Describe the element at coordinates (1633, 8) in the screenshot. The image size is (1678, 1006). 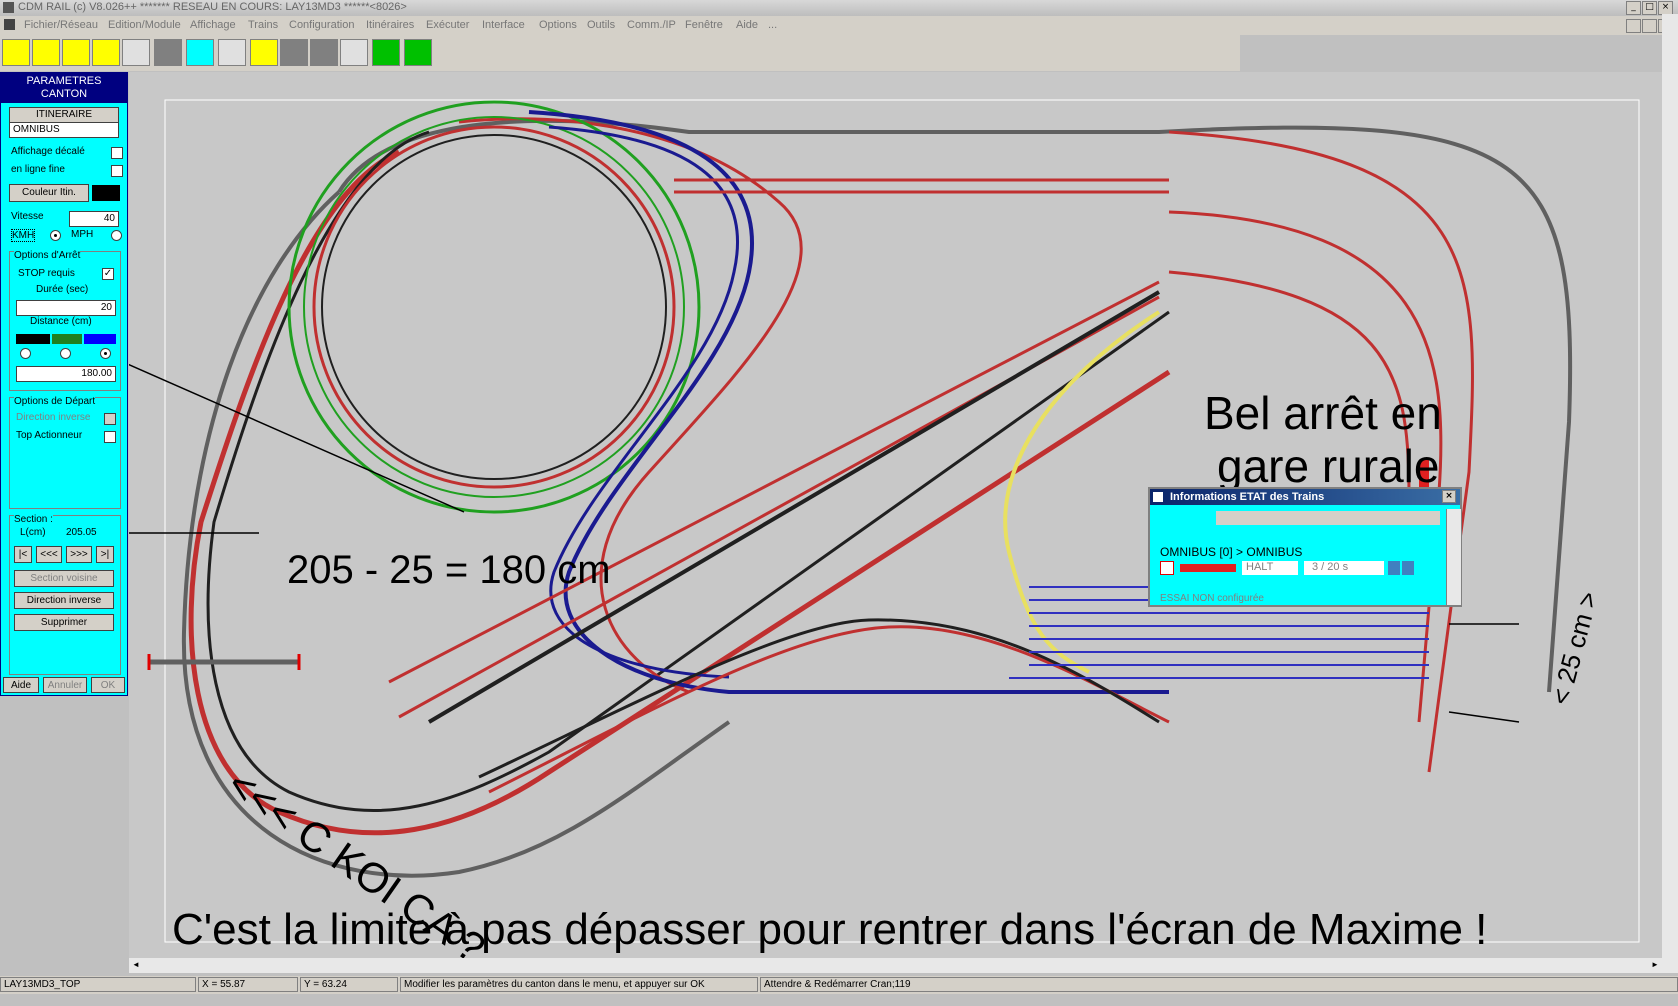
I see `minimize-button: _` at that location.